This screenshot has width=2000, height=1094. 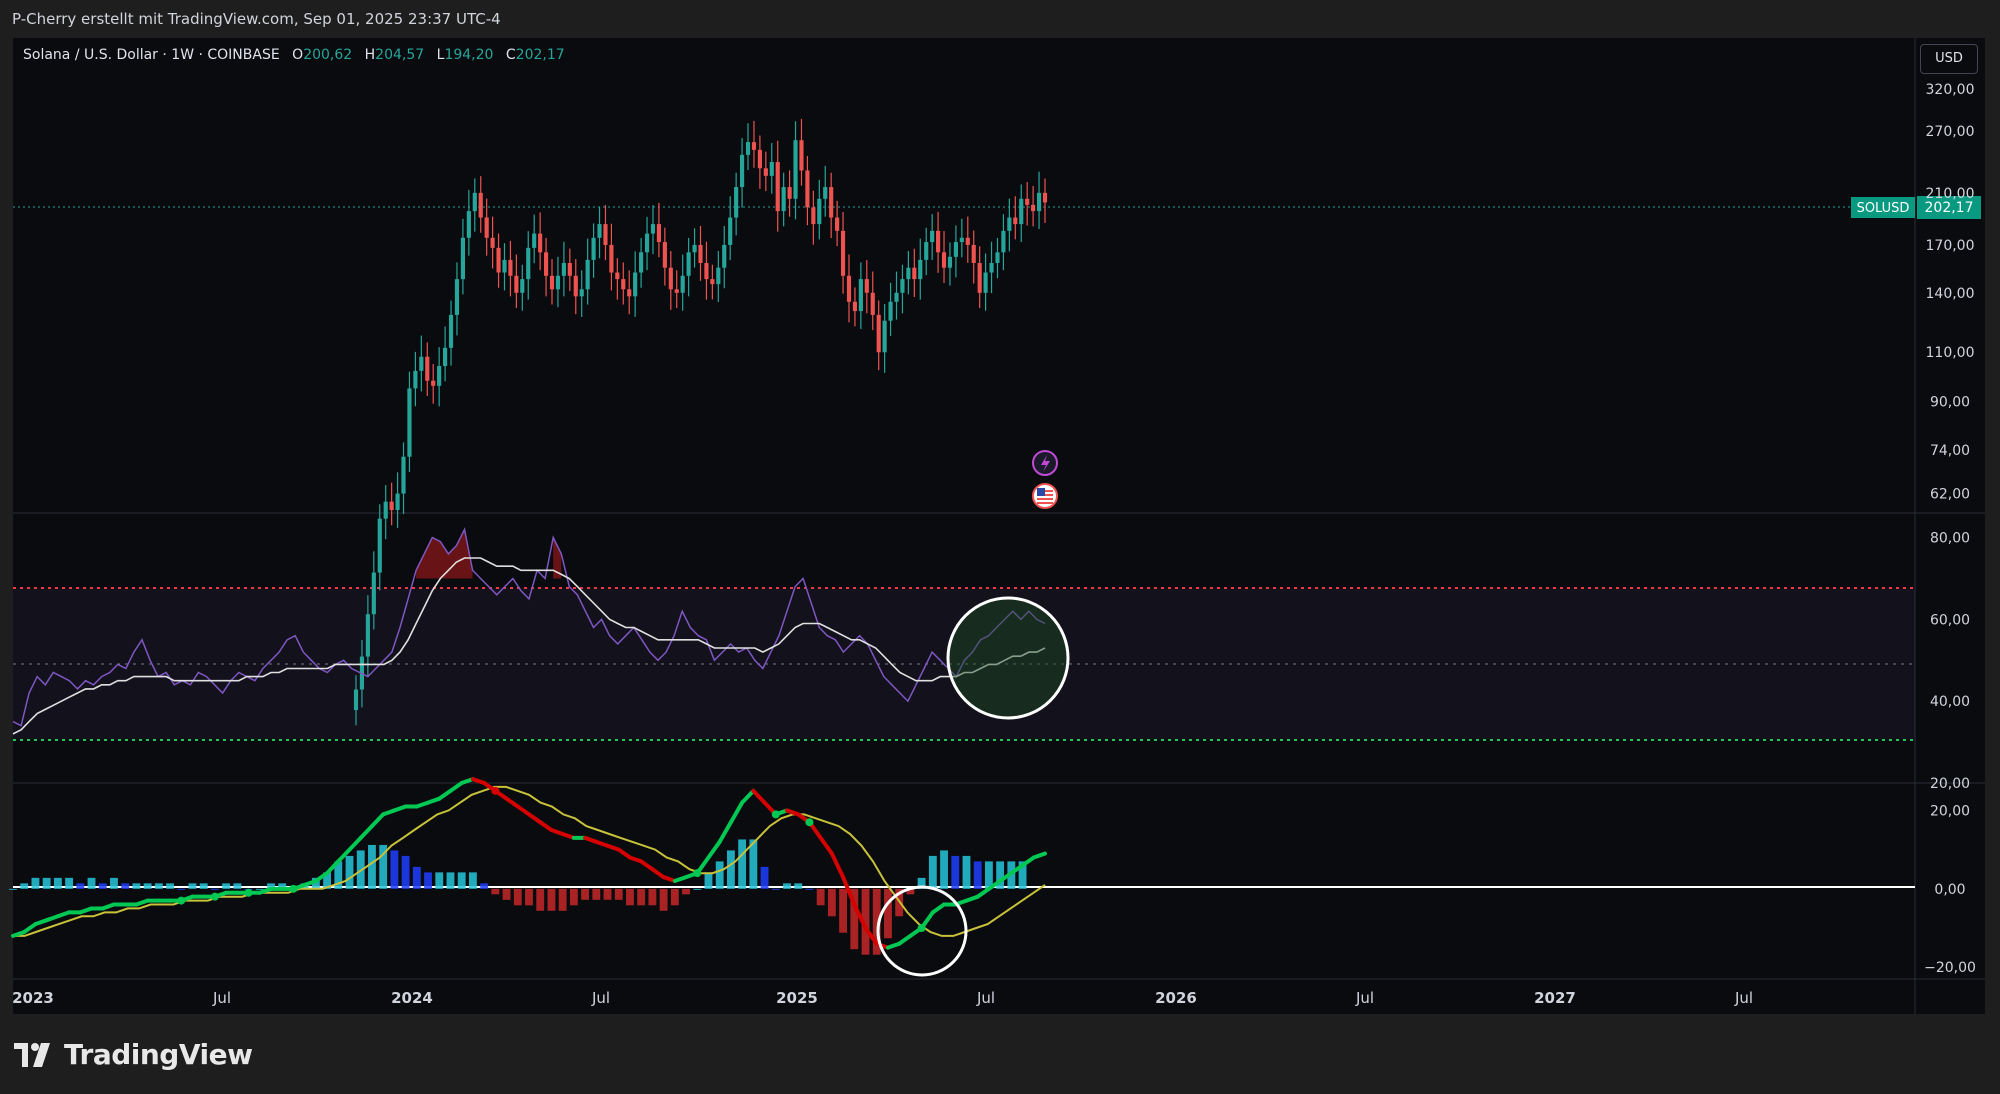 I want to click on us-flag-event-icon, so click(x=1045, y=496).